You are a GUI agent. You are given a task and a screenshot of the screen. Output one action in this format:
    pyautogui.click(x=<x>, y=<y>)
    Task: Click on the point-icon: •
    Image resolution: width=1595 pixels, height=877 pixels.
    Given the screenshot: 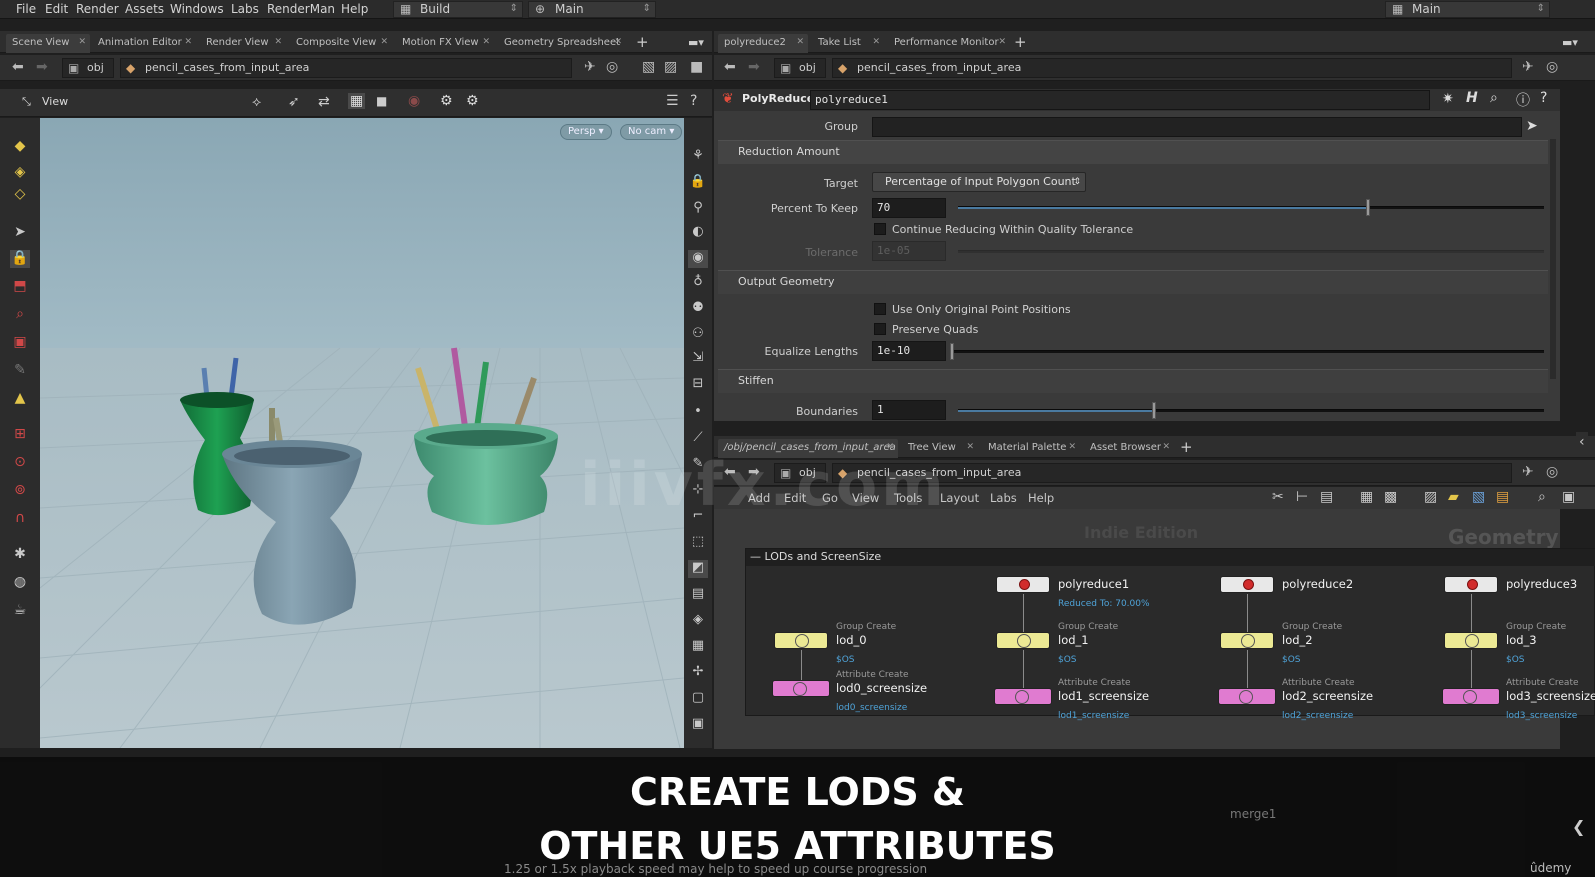 What is the action you would take?
    pyautogui.click(x=698, y=413)
    